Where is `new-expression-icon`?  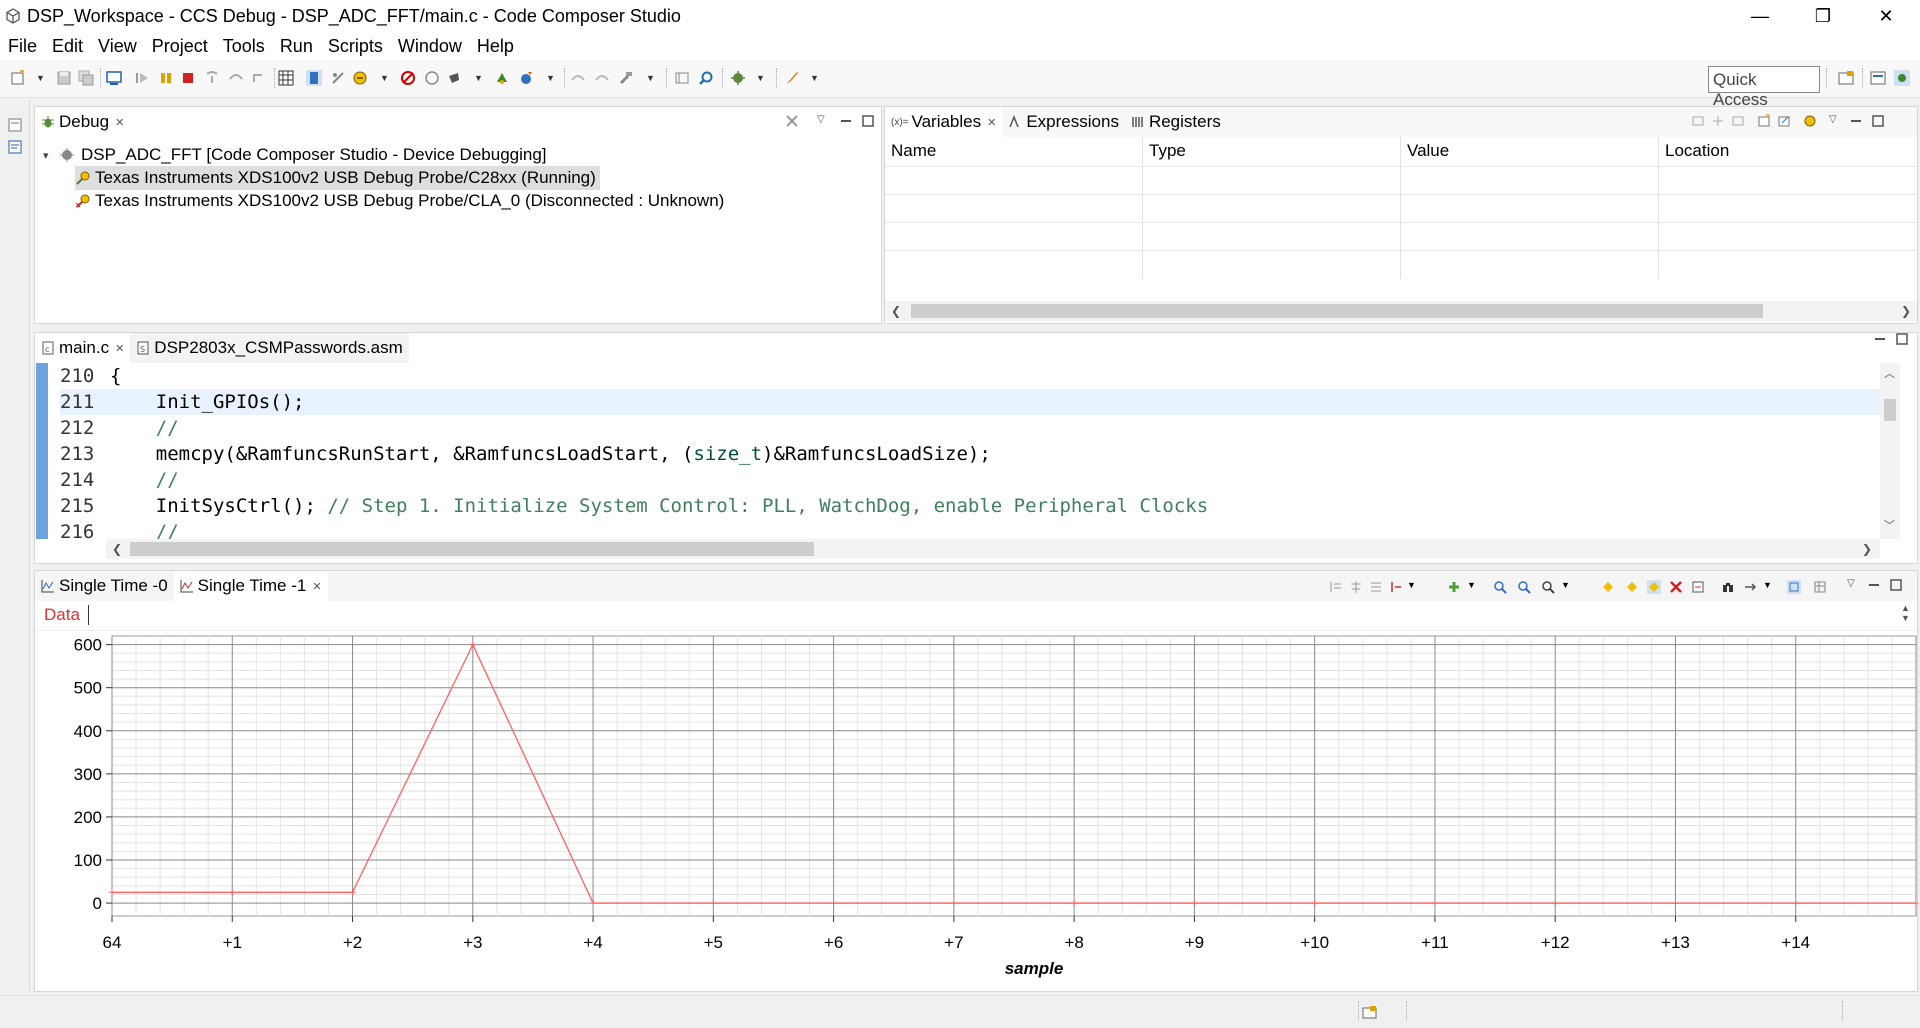
new-expression-icon is located at coordinates (1764, 121).